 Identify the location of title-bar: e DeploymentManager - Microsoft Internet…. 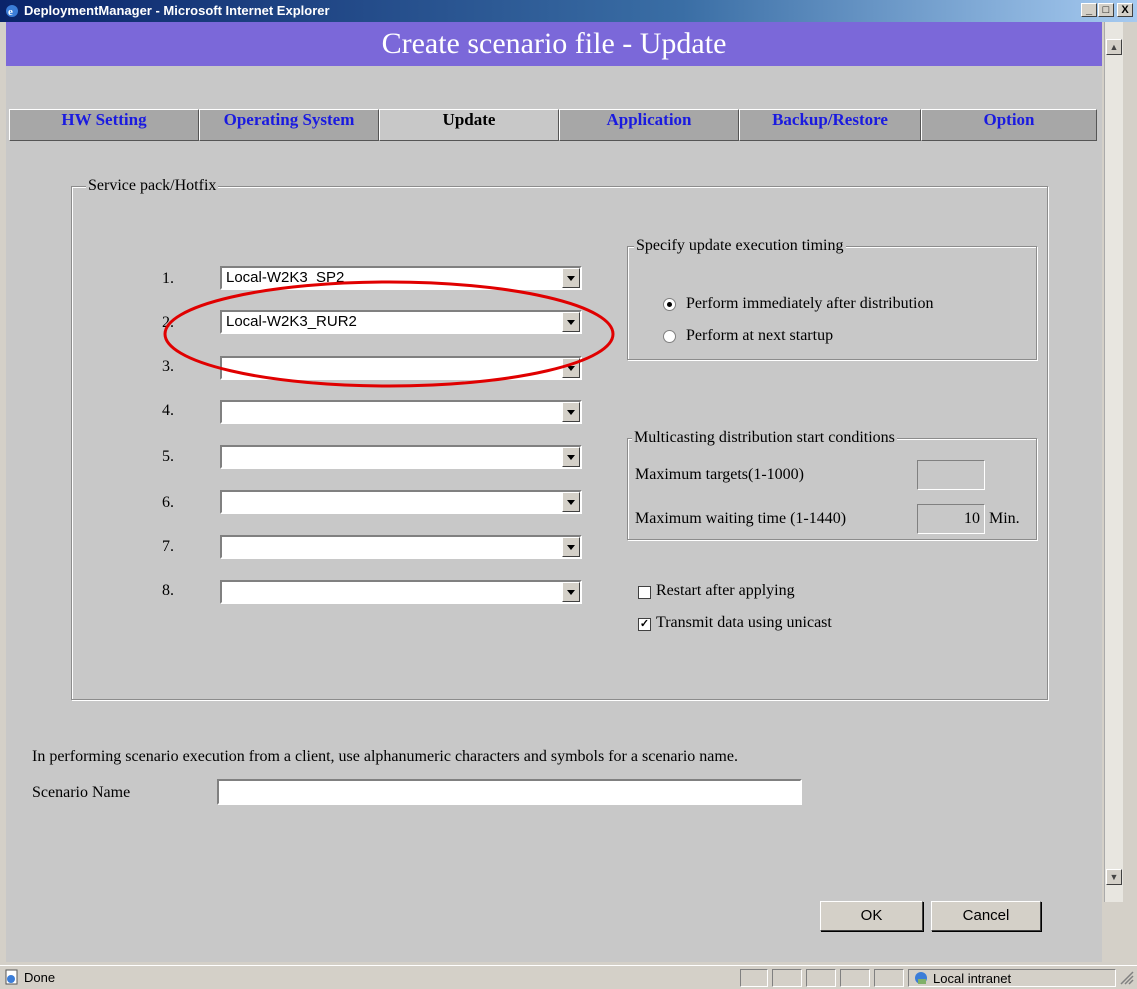
(568, 11).